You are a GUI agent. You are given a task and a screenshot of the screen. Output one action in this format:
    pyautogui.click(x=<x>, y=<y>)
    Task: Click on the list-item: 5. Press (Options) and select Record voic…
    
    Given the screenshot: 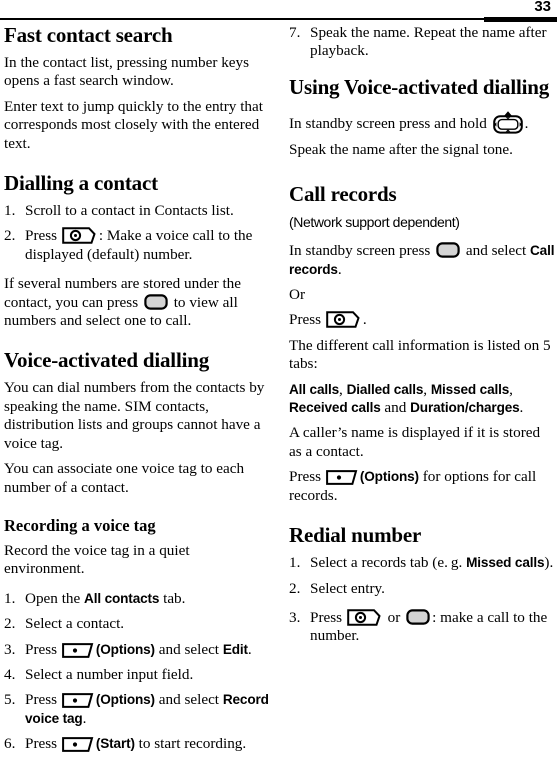 What is the action you would take?
    pyautogui.click(x=137, y=709)
    